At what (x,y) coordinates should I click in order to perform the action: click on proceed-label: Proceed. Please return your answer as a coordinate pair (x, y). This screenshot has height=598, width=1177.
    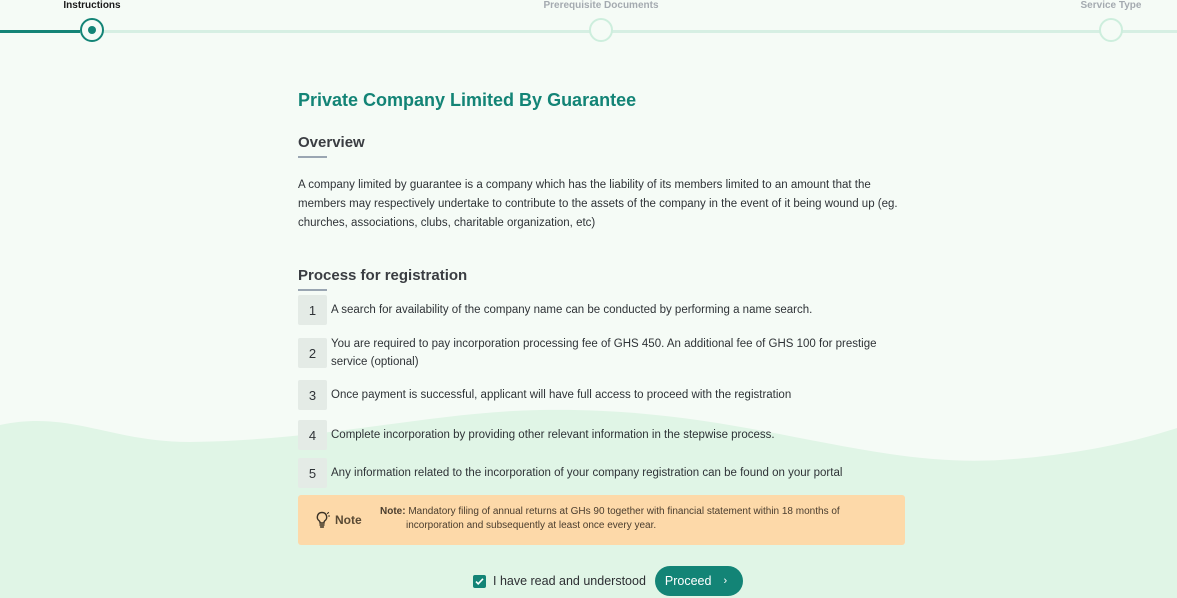
    Looking at the image, I should click on (688, 581).